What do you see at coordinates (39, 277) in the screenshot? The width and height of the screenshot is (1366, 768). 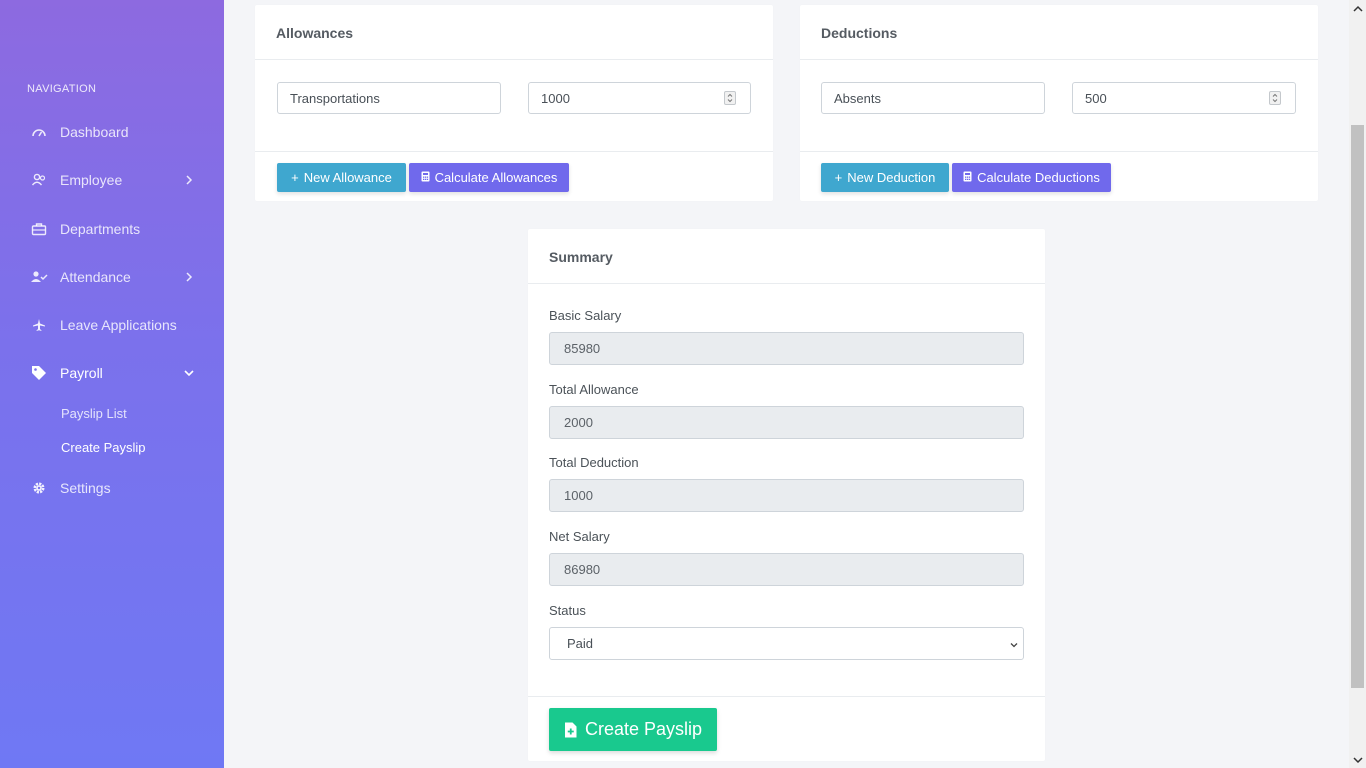 I see `user-check-icon` at bounding box center [39, 277].